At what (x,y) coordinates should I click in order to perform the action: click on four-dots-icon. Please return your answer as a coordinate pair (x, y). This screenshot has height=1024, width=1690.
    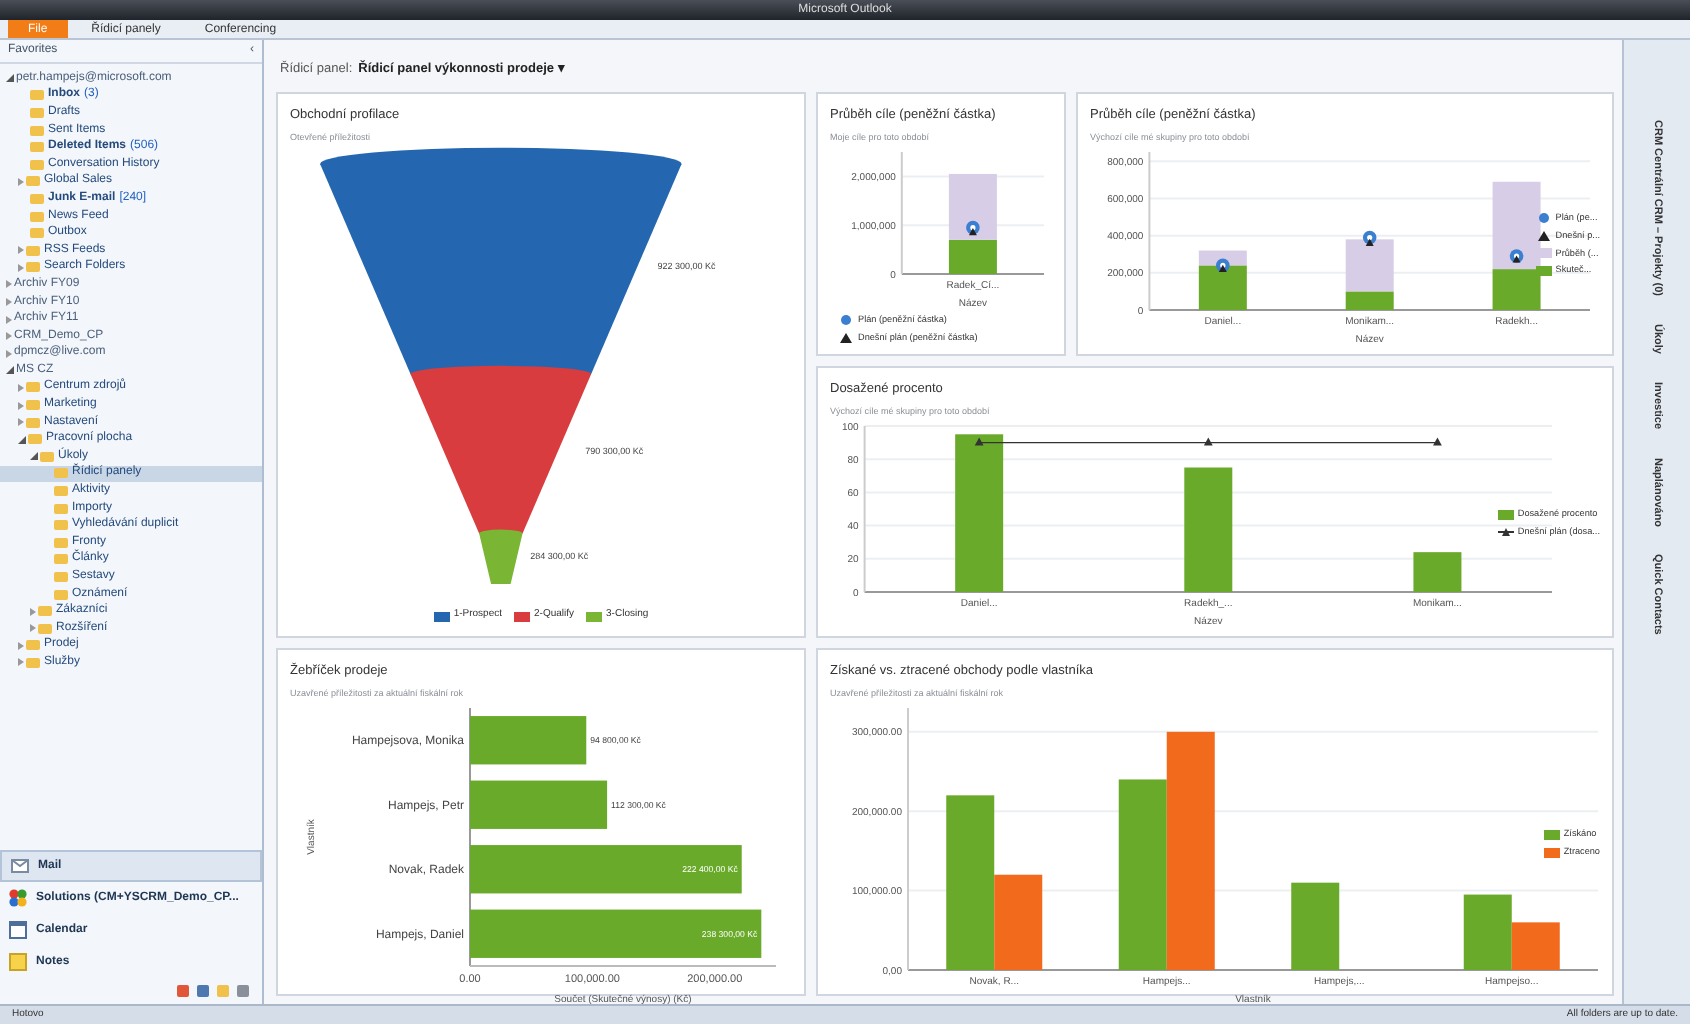
    Looking at the image, I should click on (18, 898).